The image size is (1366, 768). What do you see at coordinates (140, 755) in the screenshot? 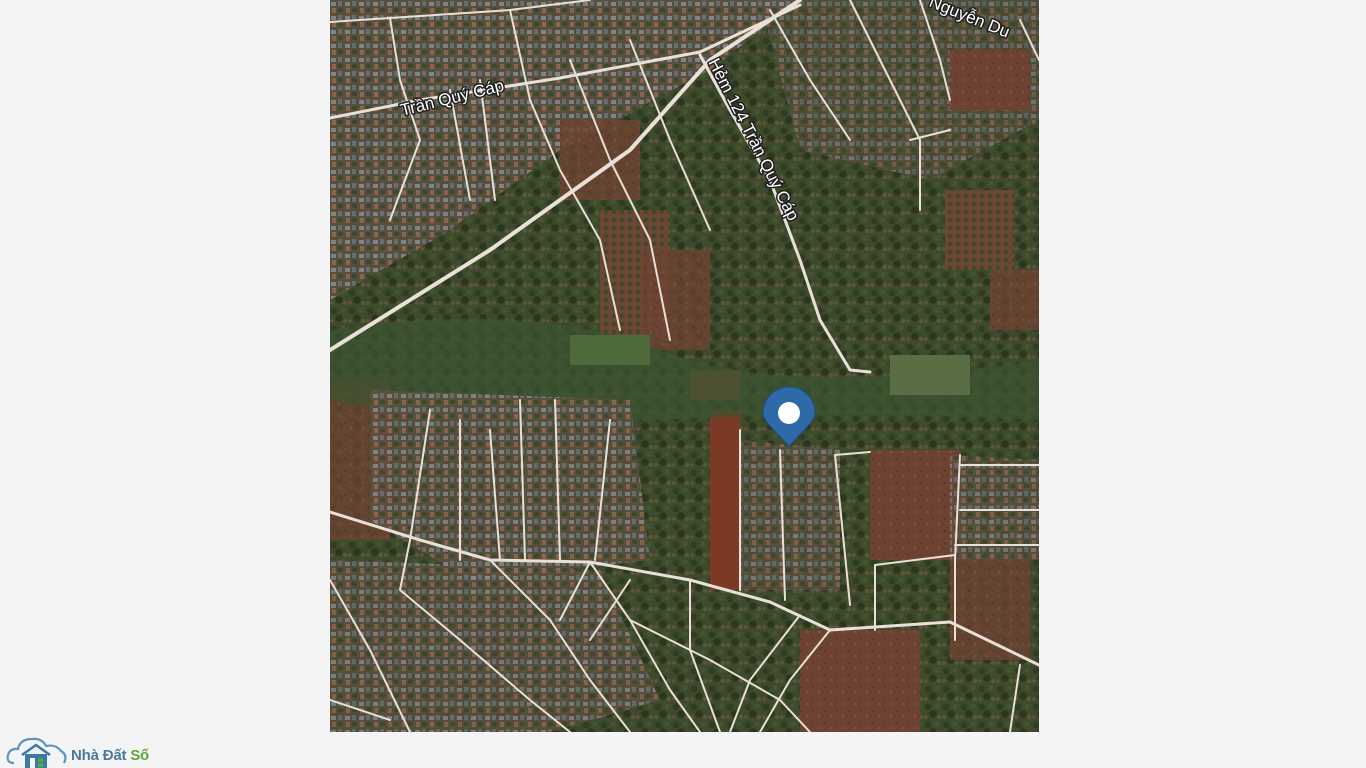
I see `brand-name-part2: Số` at bounding box center [140, 755].